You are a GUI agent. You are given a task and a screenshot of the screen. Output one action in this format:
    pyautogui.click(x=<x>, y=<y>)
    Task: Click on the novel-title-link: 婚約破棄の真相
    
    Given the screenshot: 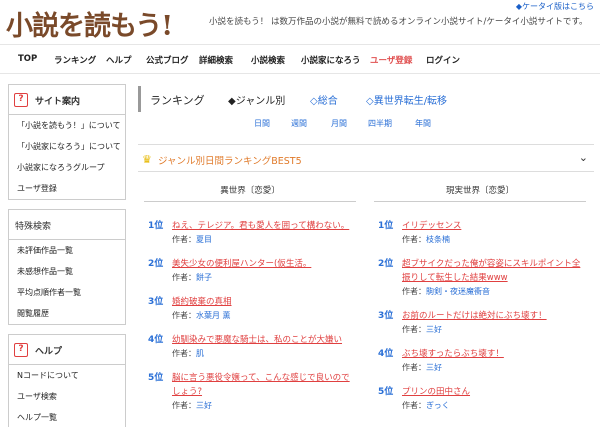 What is the action you would take?
    pyautogui.click(x=264, y=302)
    